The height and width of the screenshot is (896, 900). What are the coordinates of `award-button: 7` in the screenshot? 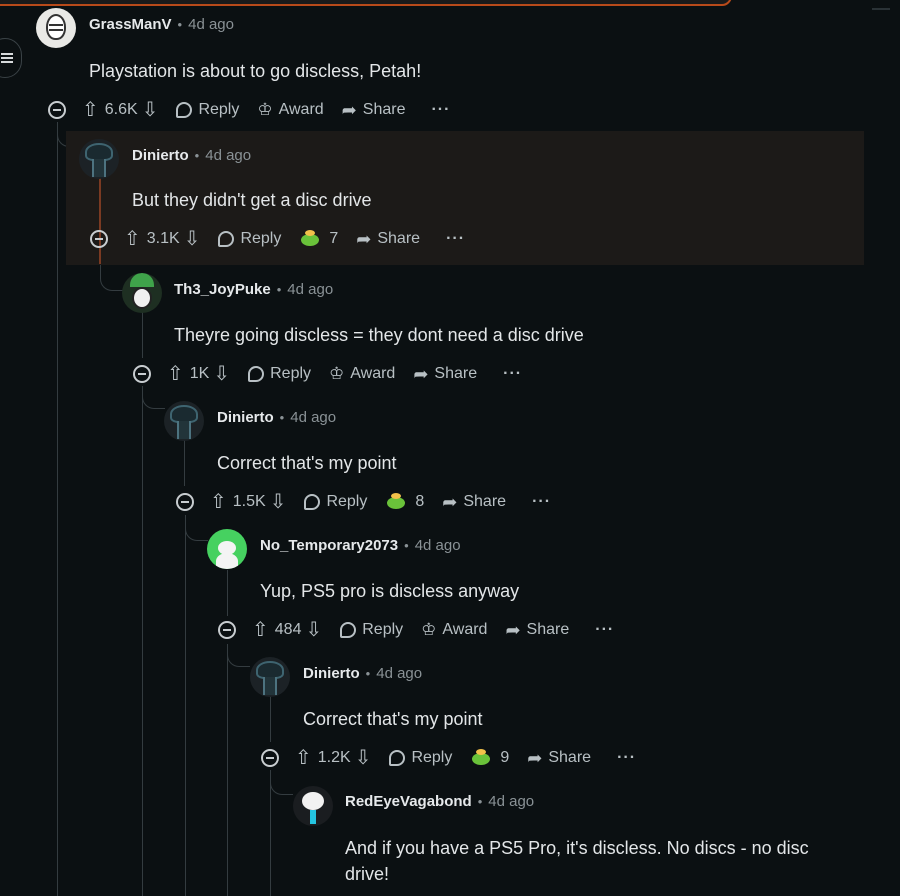 It's located at (318, 239).